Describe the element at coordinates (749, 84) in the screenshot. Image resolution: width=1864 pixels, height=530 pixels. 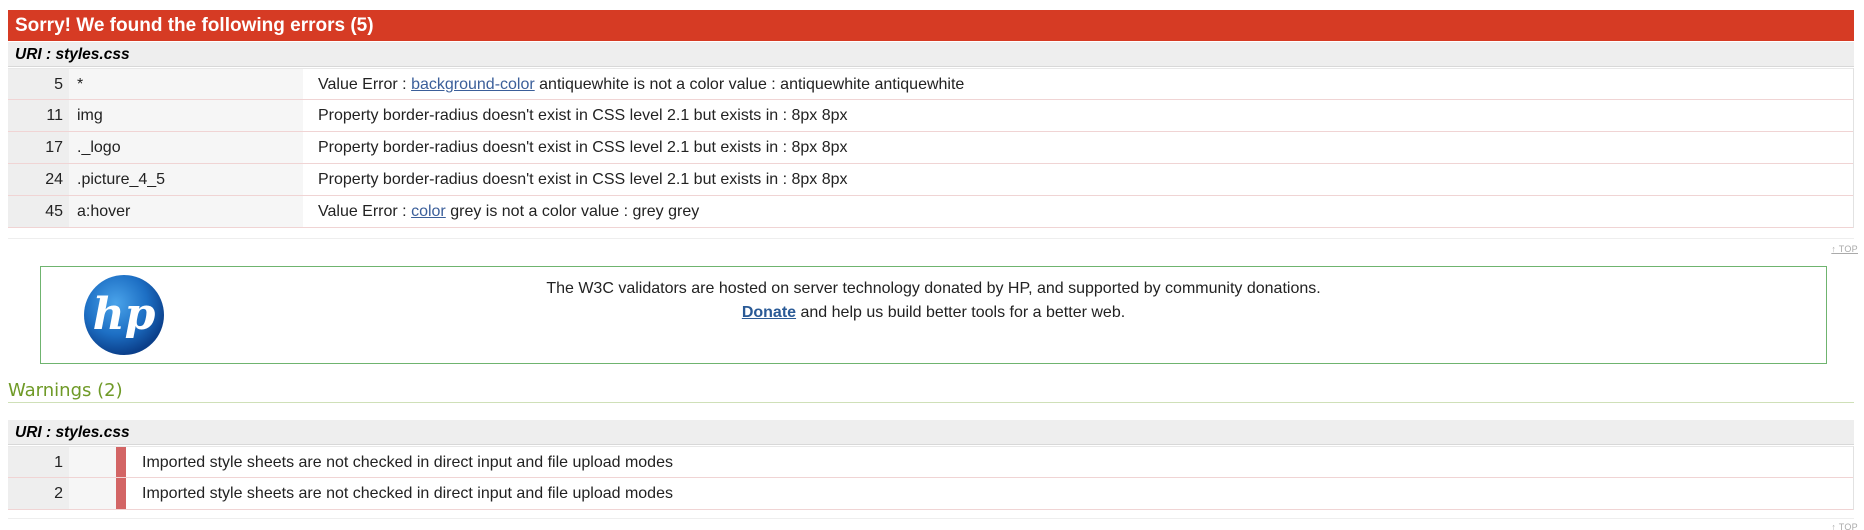
I see `message-suffix: antiquewhite is not a color value` at that location.